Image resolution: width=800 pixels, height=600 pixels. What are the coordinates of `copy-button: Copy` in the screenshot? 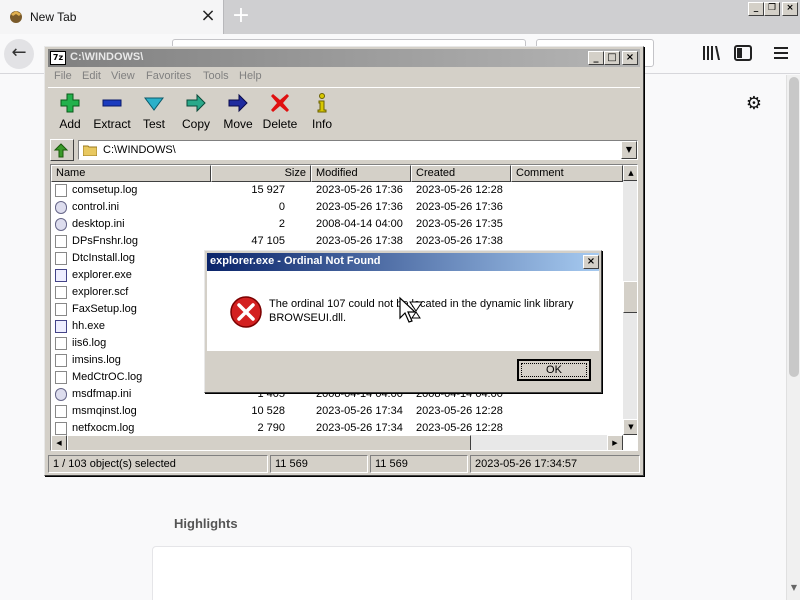 It's located at (196, 112).